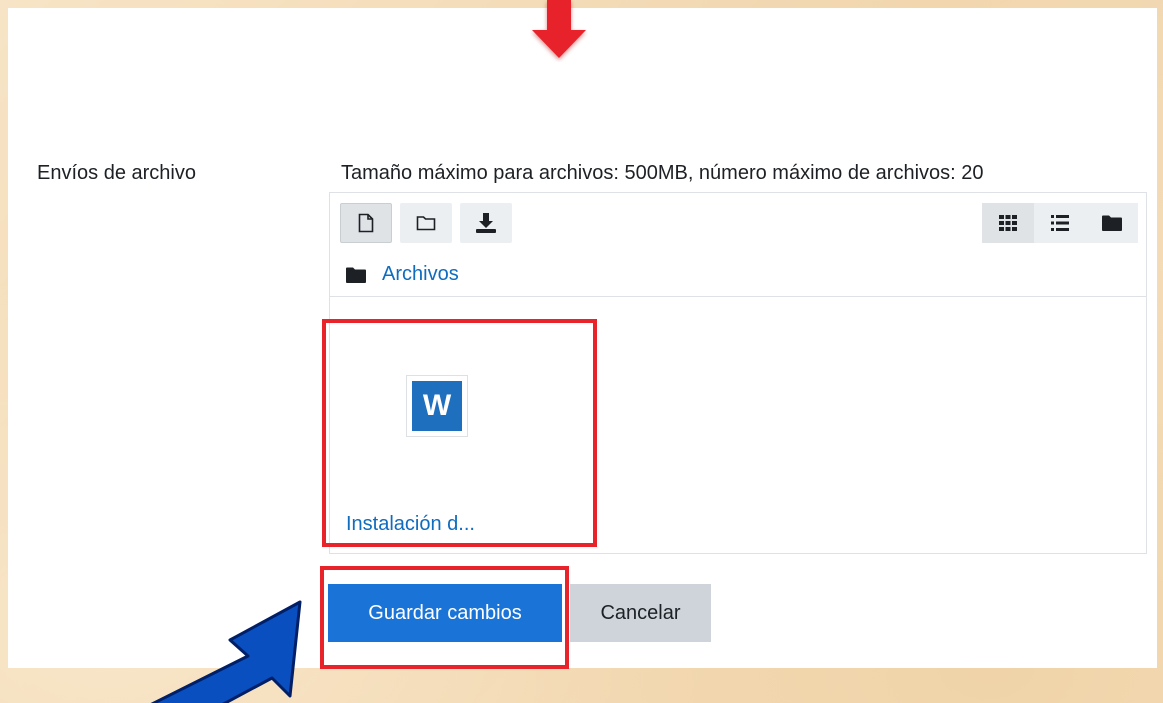  I want to click on create-folder-button, so click(426, 223).